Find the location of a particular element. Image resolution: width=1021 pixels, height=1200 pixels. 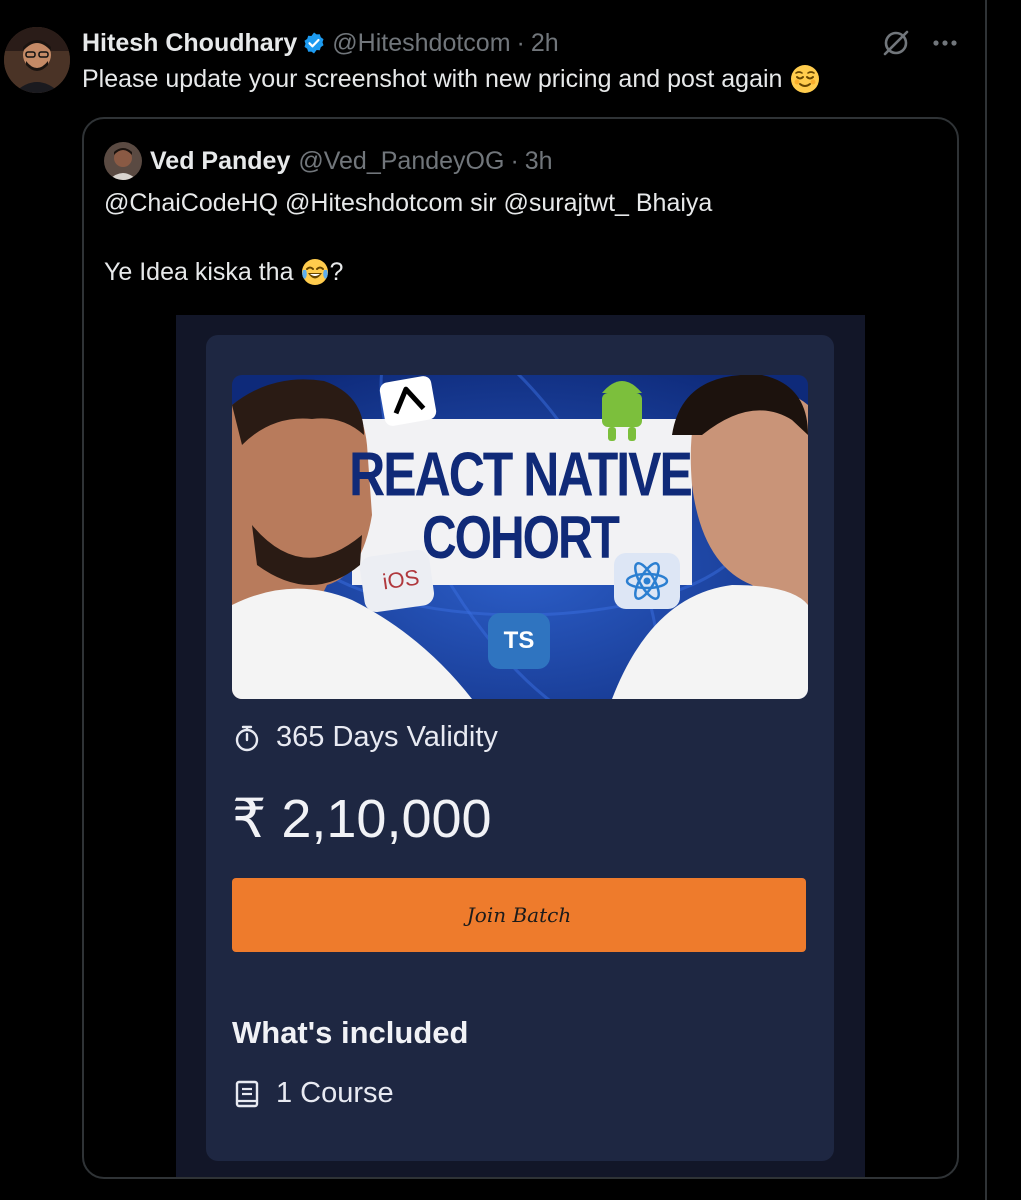

validity-text: 365 Days Validity is located at coordinates (387, 737).